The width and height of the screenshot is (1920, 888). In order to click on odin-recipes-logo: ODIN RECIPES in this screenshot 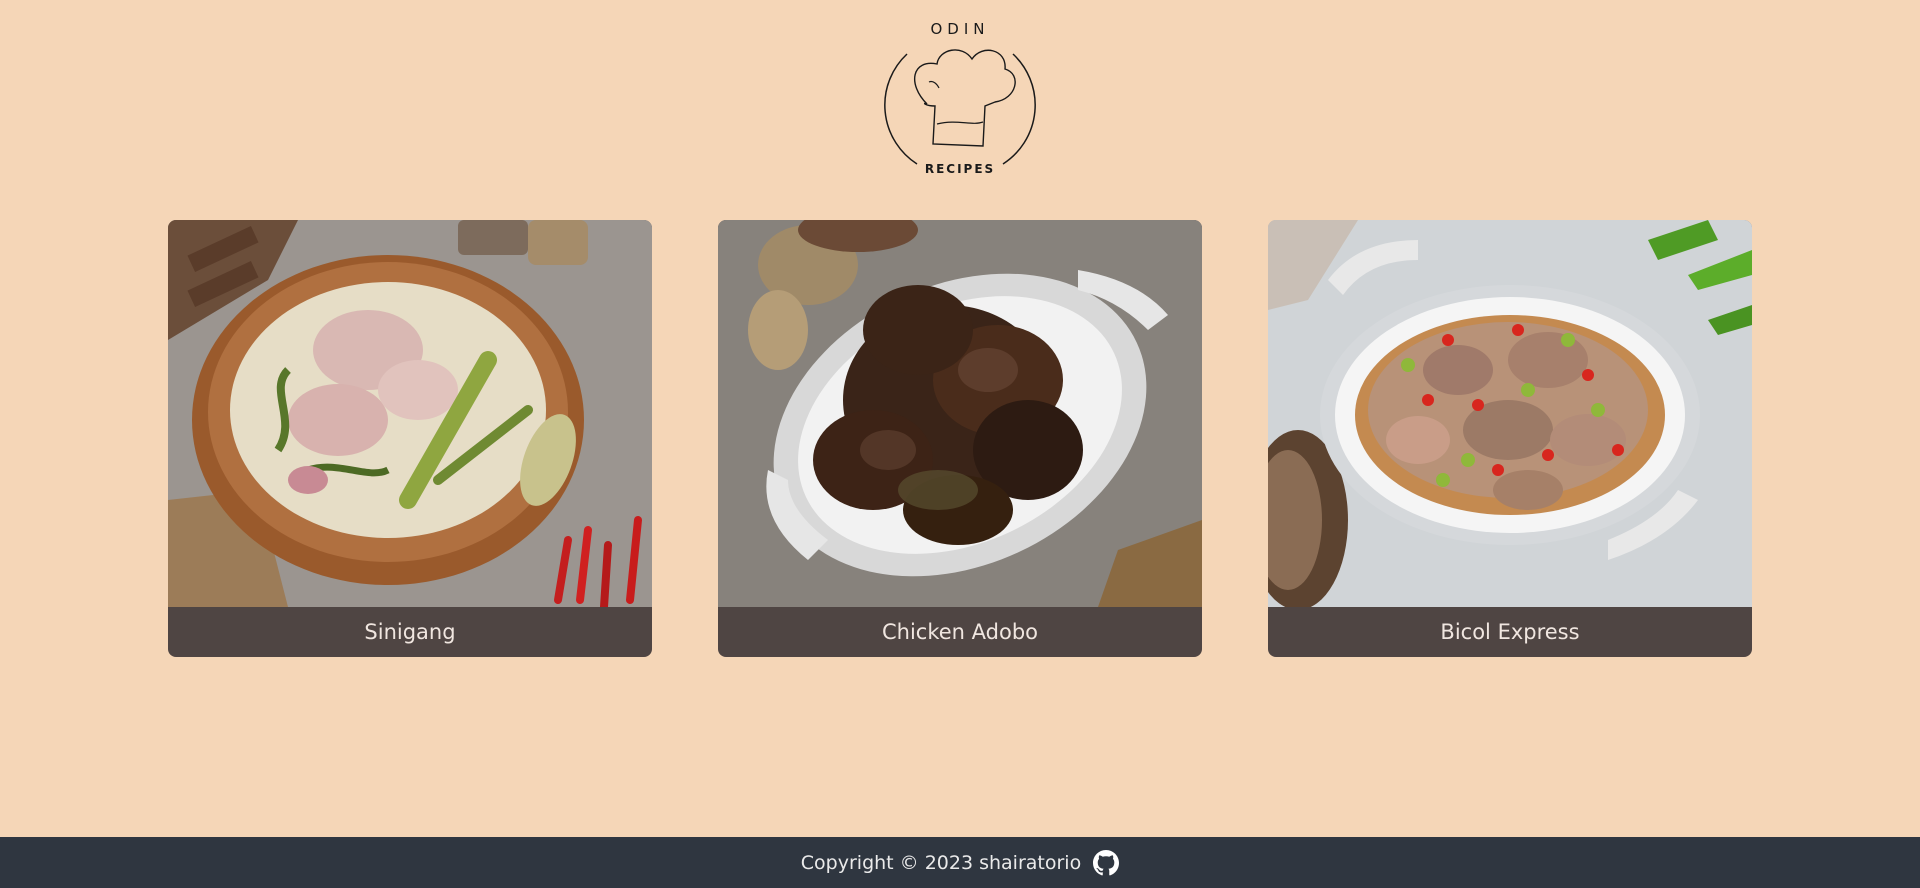, I will do `click(960, 99)`.